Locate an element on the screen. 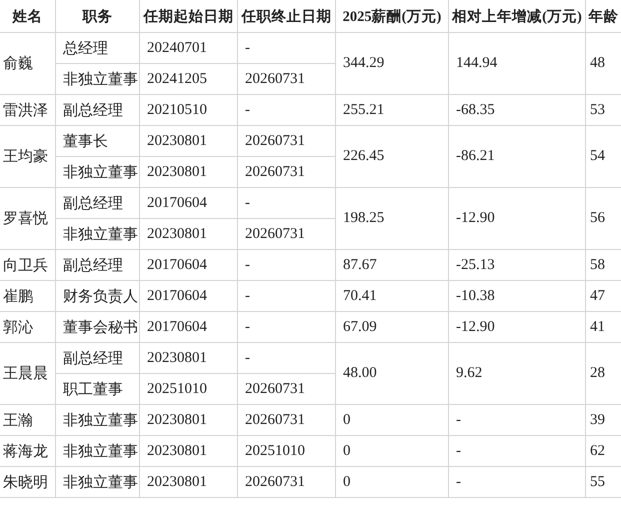  table-cell: 47 is located at coordinates (603, 296).